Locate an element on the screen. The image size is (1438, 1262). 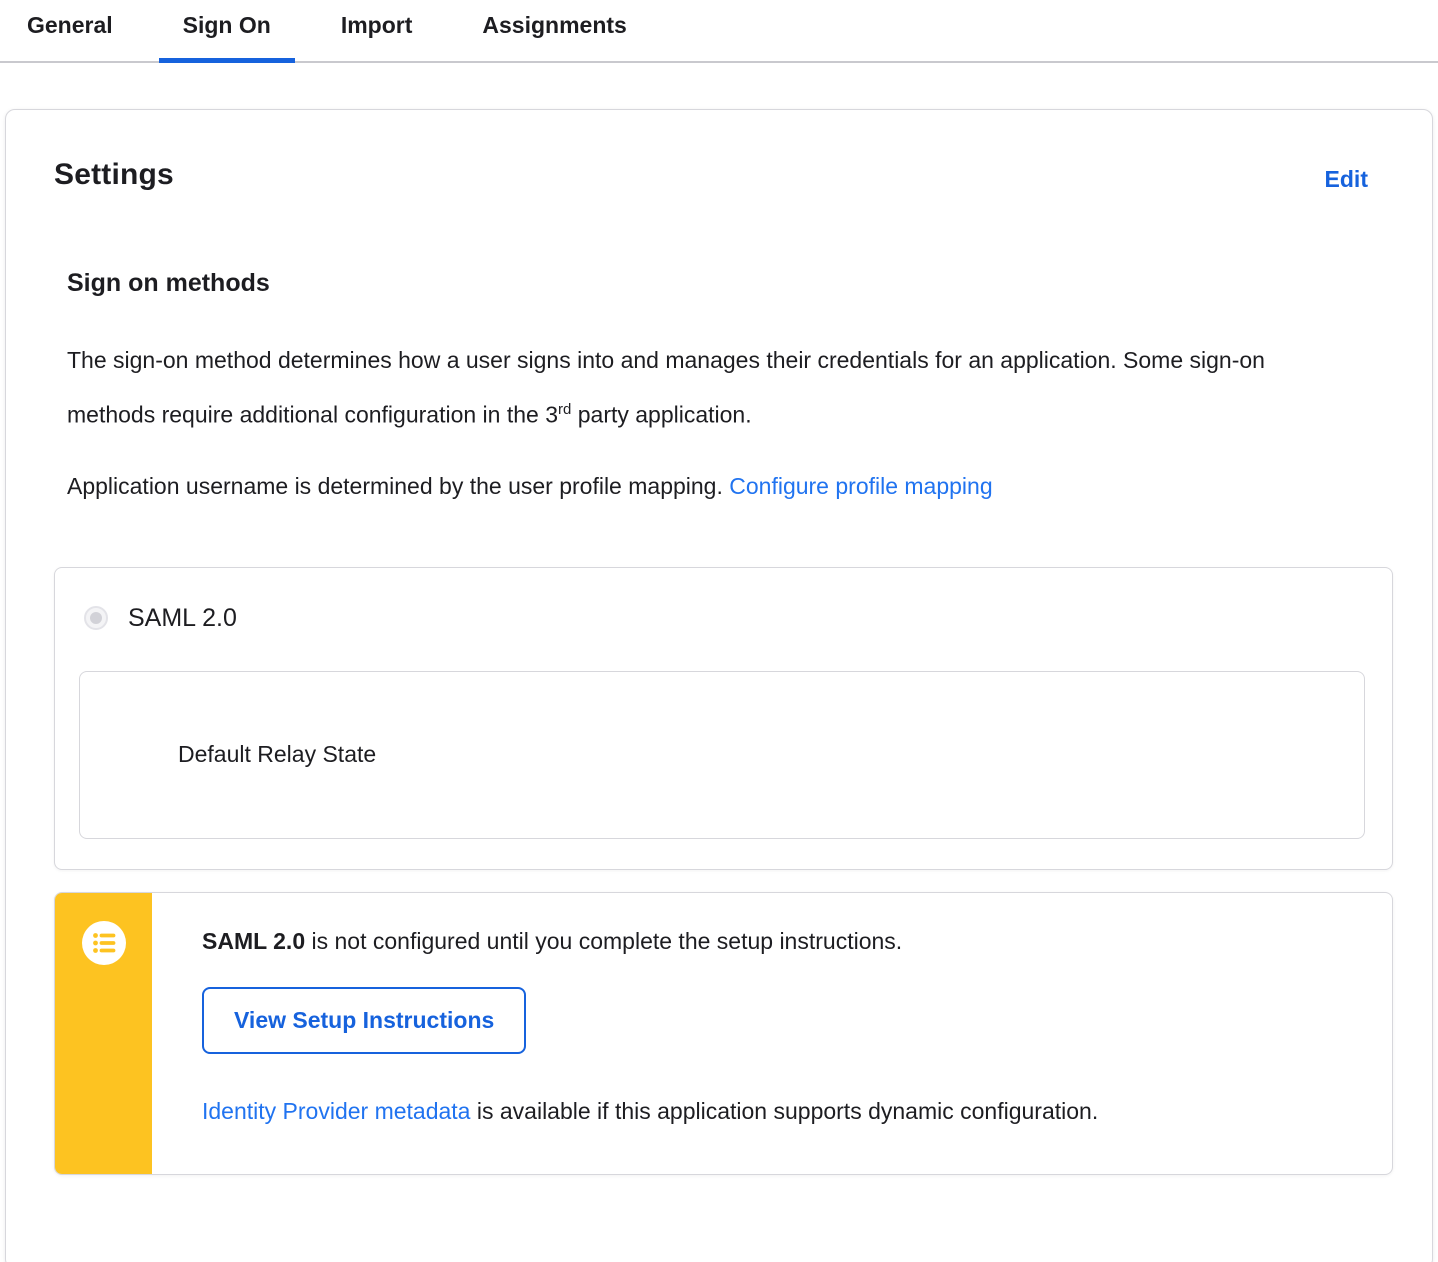
description-superscript: rd is located at coordinates (565, 409).